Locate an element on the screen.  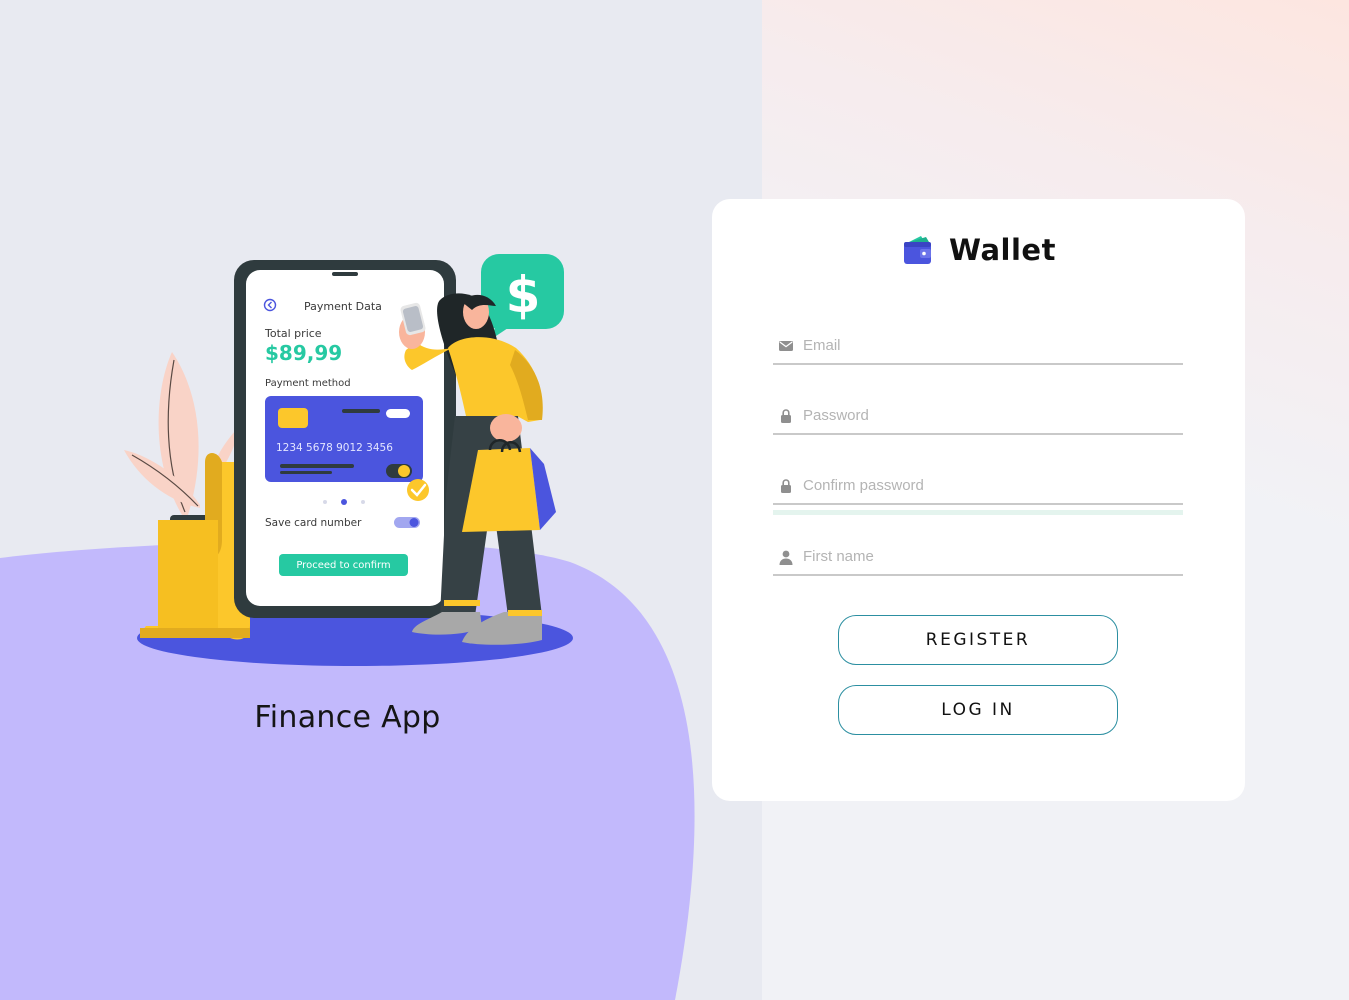
password-field-row is located at coordinates (978, 414).